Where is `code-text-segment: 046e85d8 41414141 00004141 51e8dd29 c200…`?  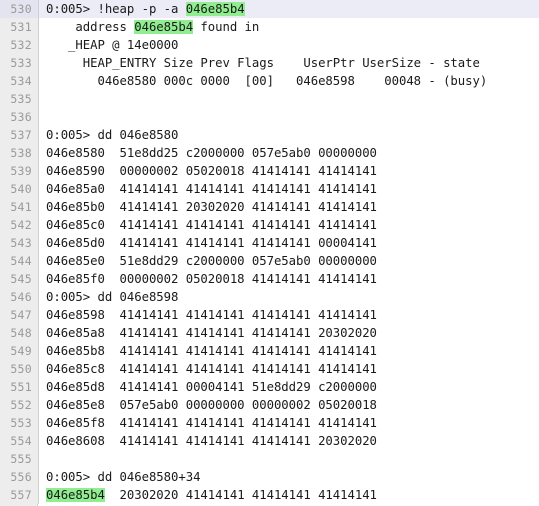 code-text-segment: 046e85d8 41414141 00004141 51e8dd29 c200… is located at coordinates (211, 387).